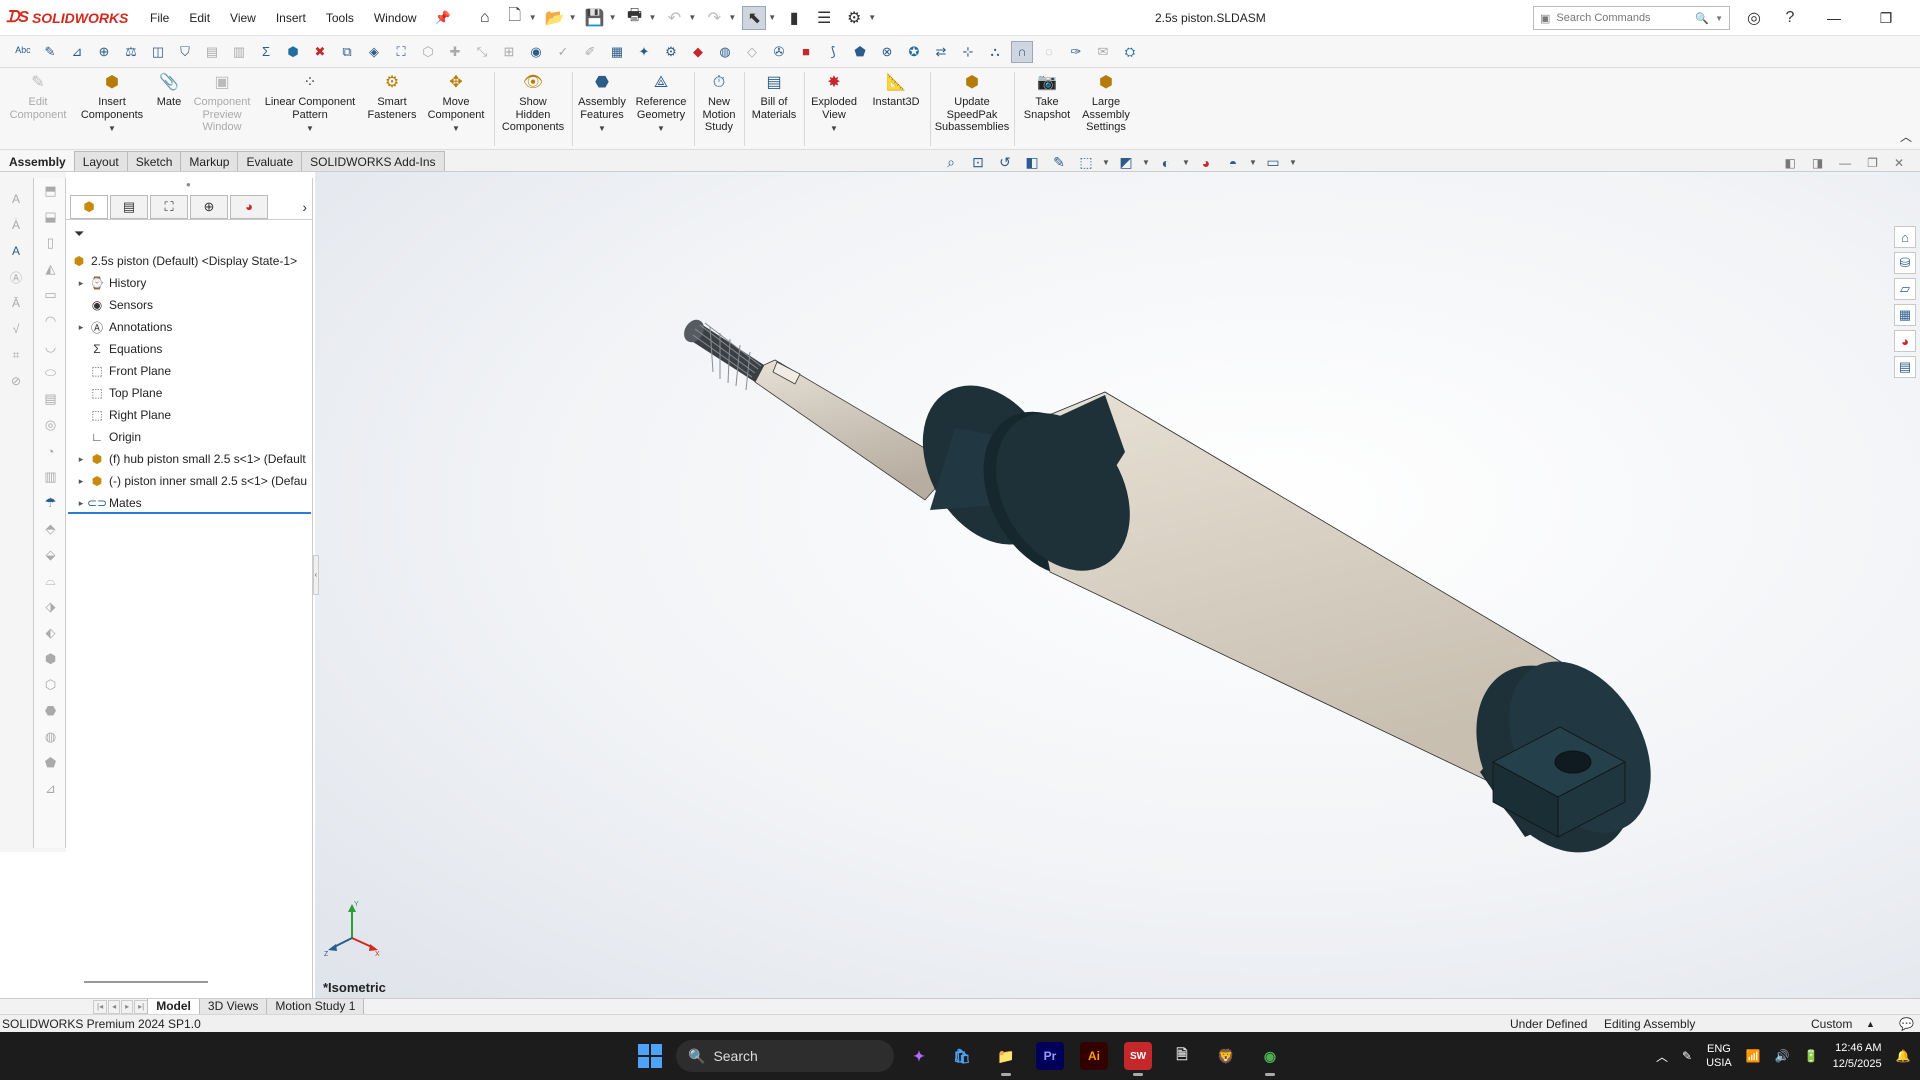 The height and width of the screenshot is (1080, 1920). Describe the element at coordinates (50, 555) in the screenshot. I see `strip-tool-14-icon: ⬙` at that location.